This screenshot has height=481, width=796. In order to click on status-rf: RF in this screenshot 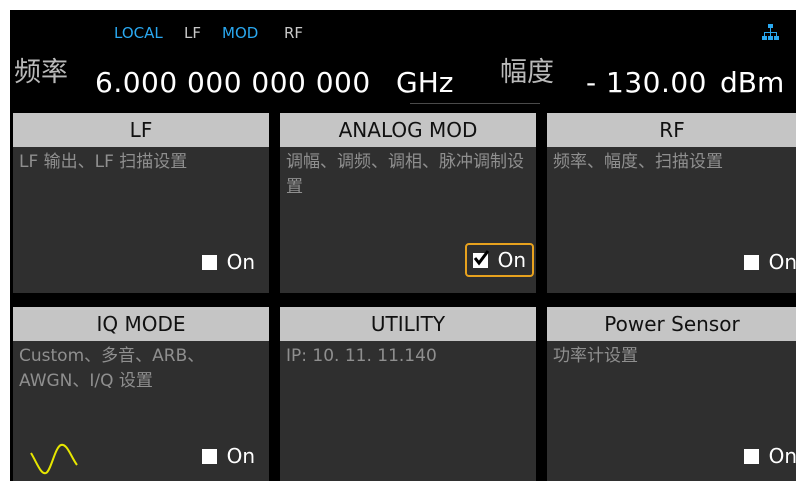, I will do `click(294, 33)`.